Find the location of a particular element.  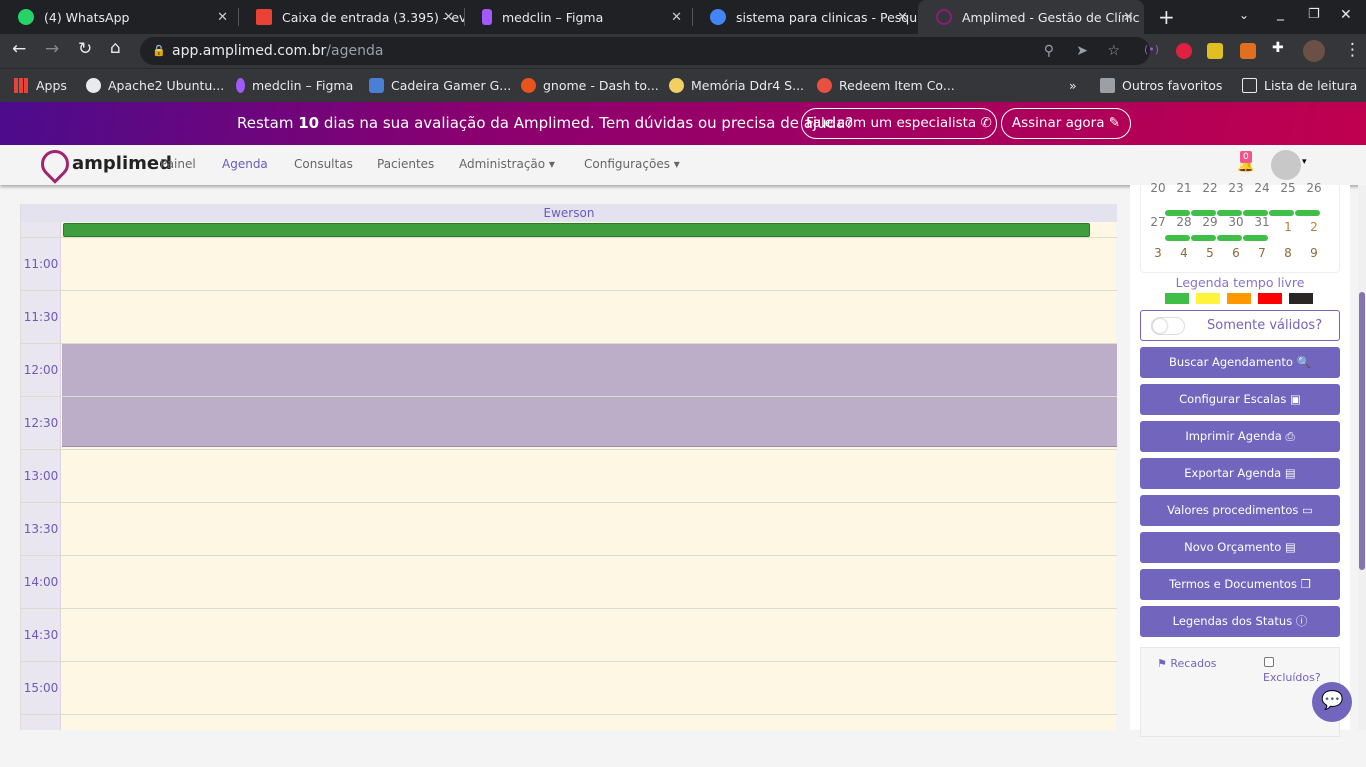

subscribe-button: Assinar agora ✎ is located at coordinates (1066, 123).